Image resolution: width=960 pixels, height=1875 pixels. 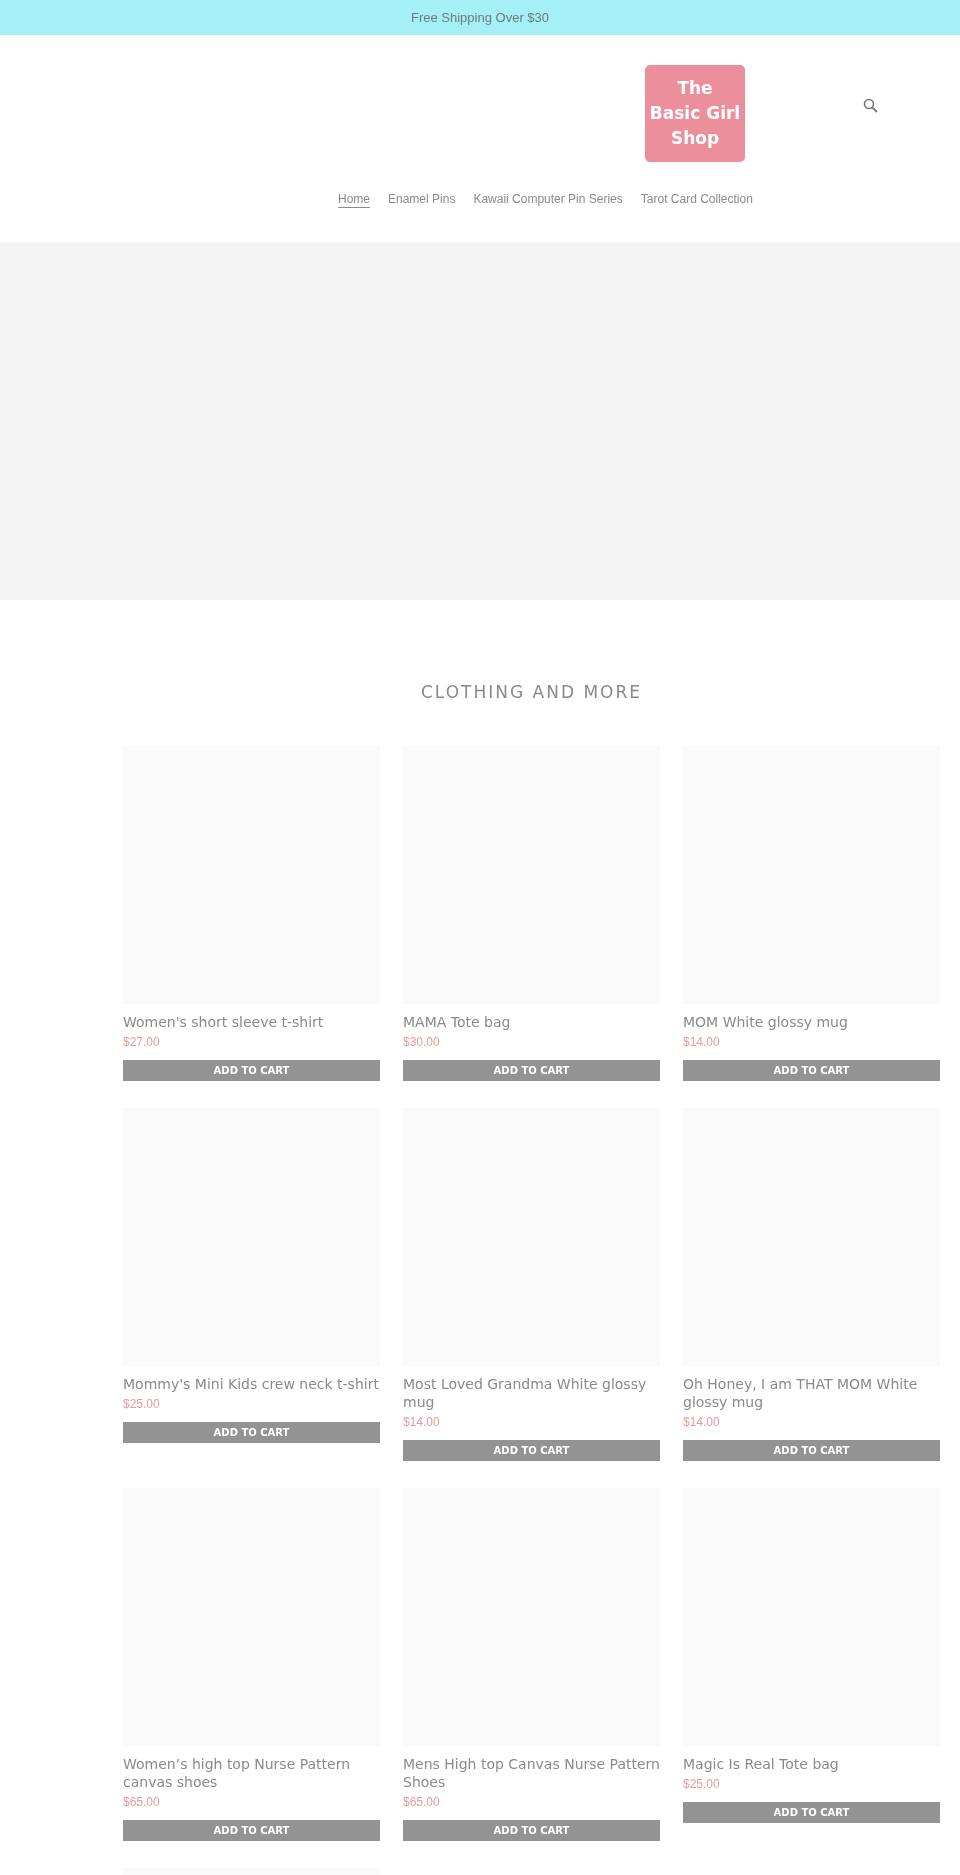 What do you see at coordinates (251, 1772) in the screenshot?
I see `product-title: Women’s high top Nurse Pattern canvas shoes` at bounding box center [251, 1772].